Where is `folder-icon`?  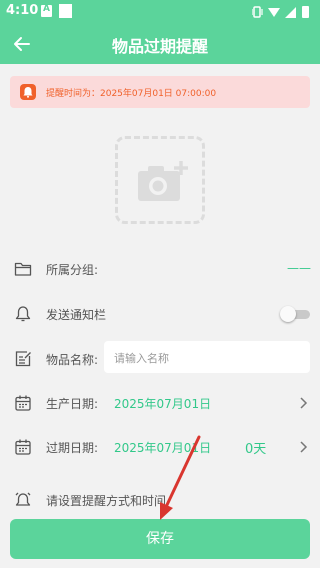 folder-icon is located at coordinates (23, 269).